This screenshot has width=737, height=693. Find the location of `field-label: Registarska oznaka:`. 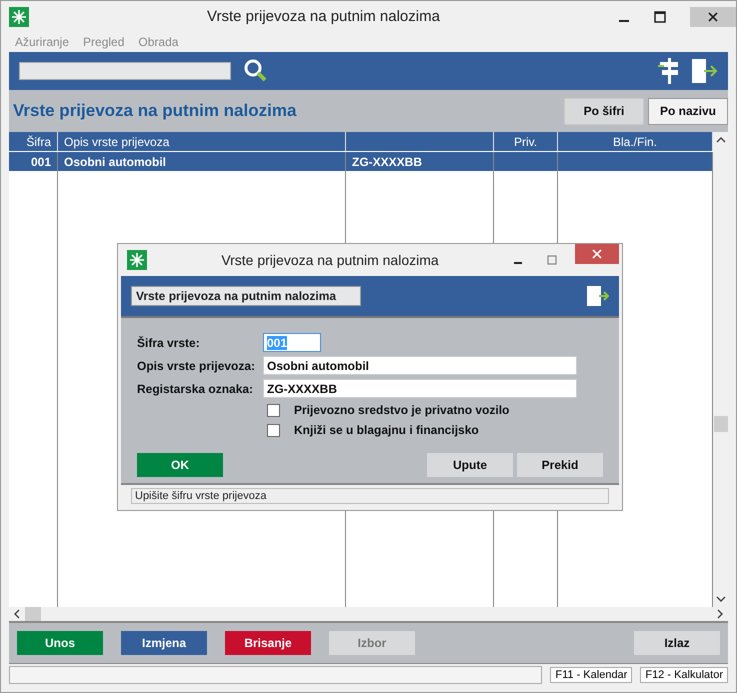

field-label: Registarska oznaka: is located at coordinates (195, 389).